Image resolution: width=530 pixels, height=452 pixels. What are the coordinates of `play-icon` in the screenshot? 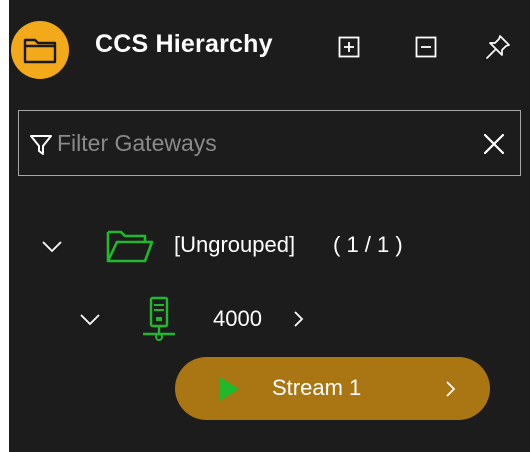 It's located at (229, 389).